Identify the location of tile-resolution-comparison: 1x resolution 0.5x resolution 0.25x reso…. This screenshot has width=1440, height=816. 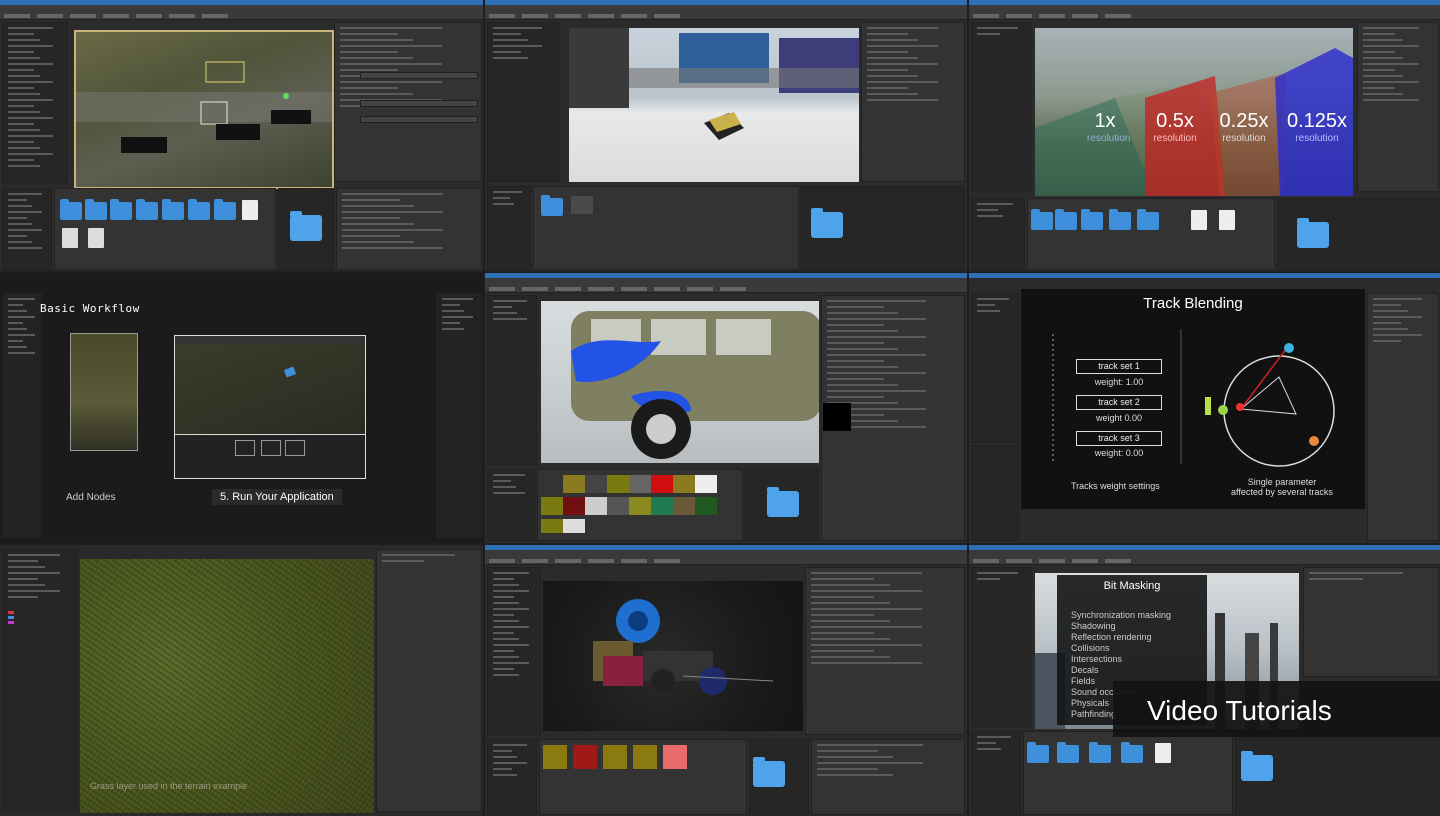
(1204, 135).